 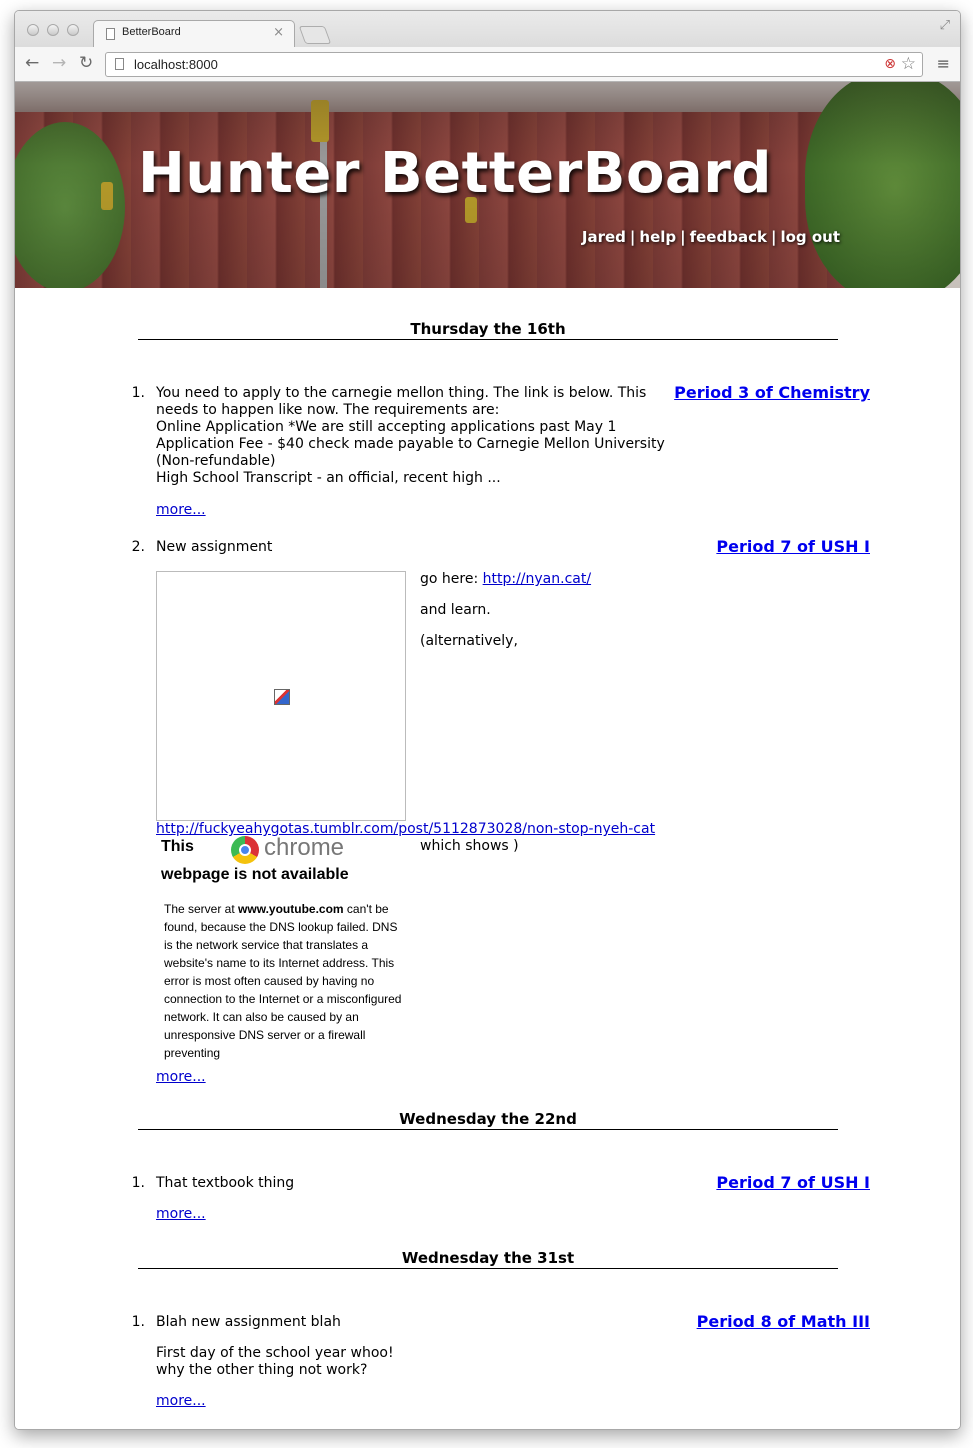 I want to click on back-arrow-icon: ←, so click(x=32, y=63).